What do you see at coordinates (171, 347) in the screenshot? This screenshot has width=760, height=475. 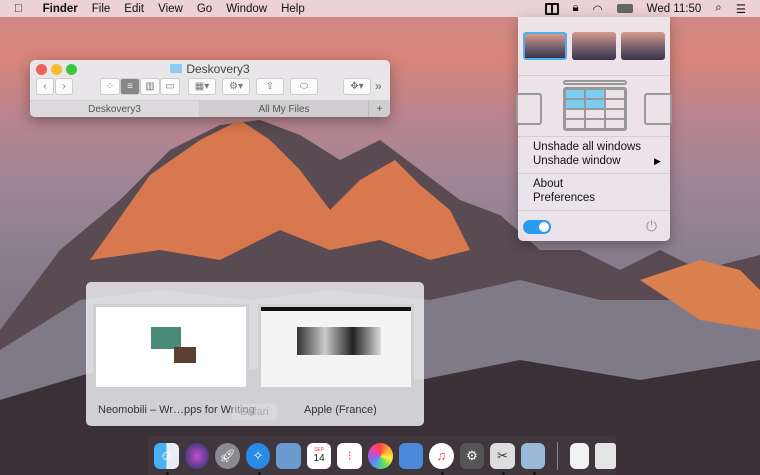 I see `window-preview-neomobili` at bounding box center [171, 347].